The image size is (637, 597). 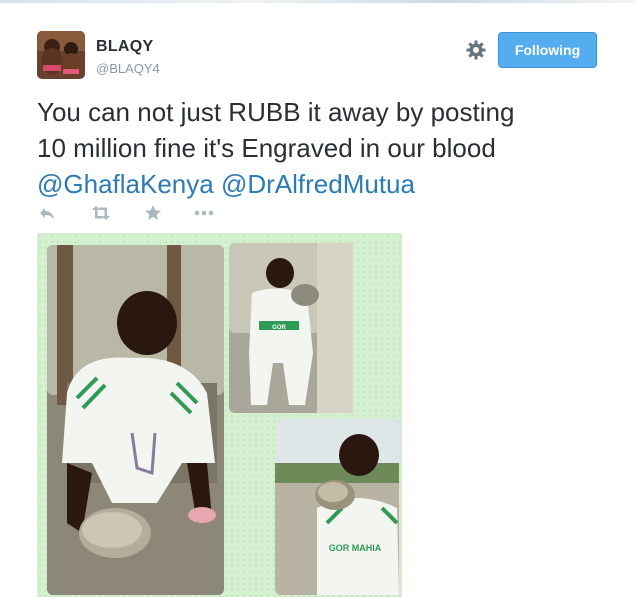 I want to click on user-handle: @BLAQY4, so click(x=128, y=68).